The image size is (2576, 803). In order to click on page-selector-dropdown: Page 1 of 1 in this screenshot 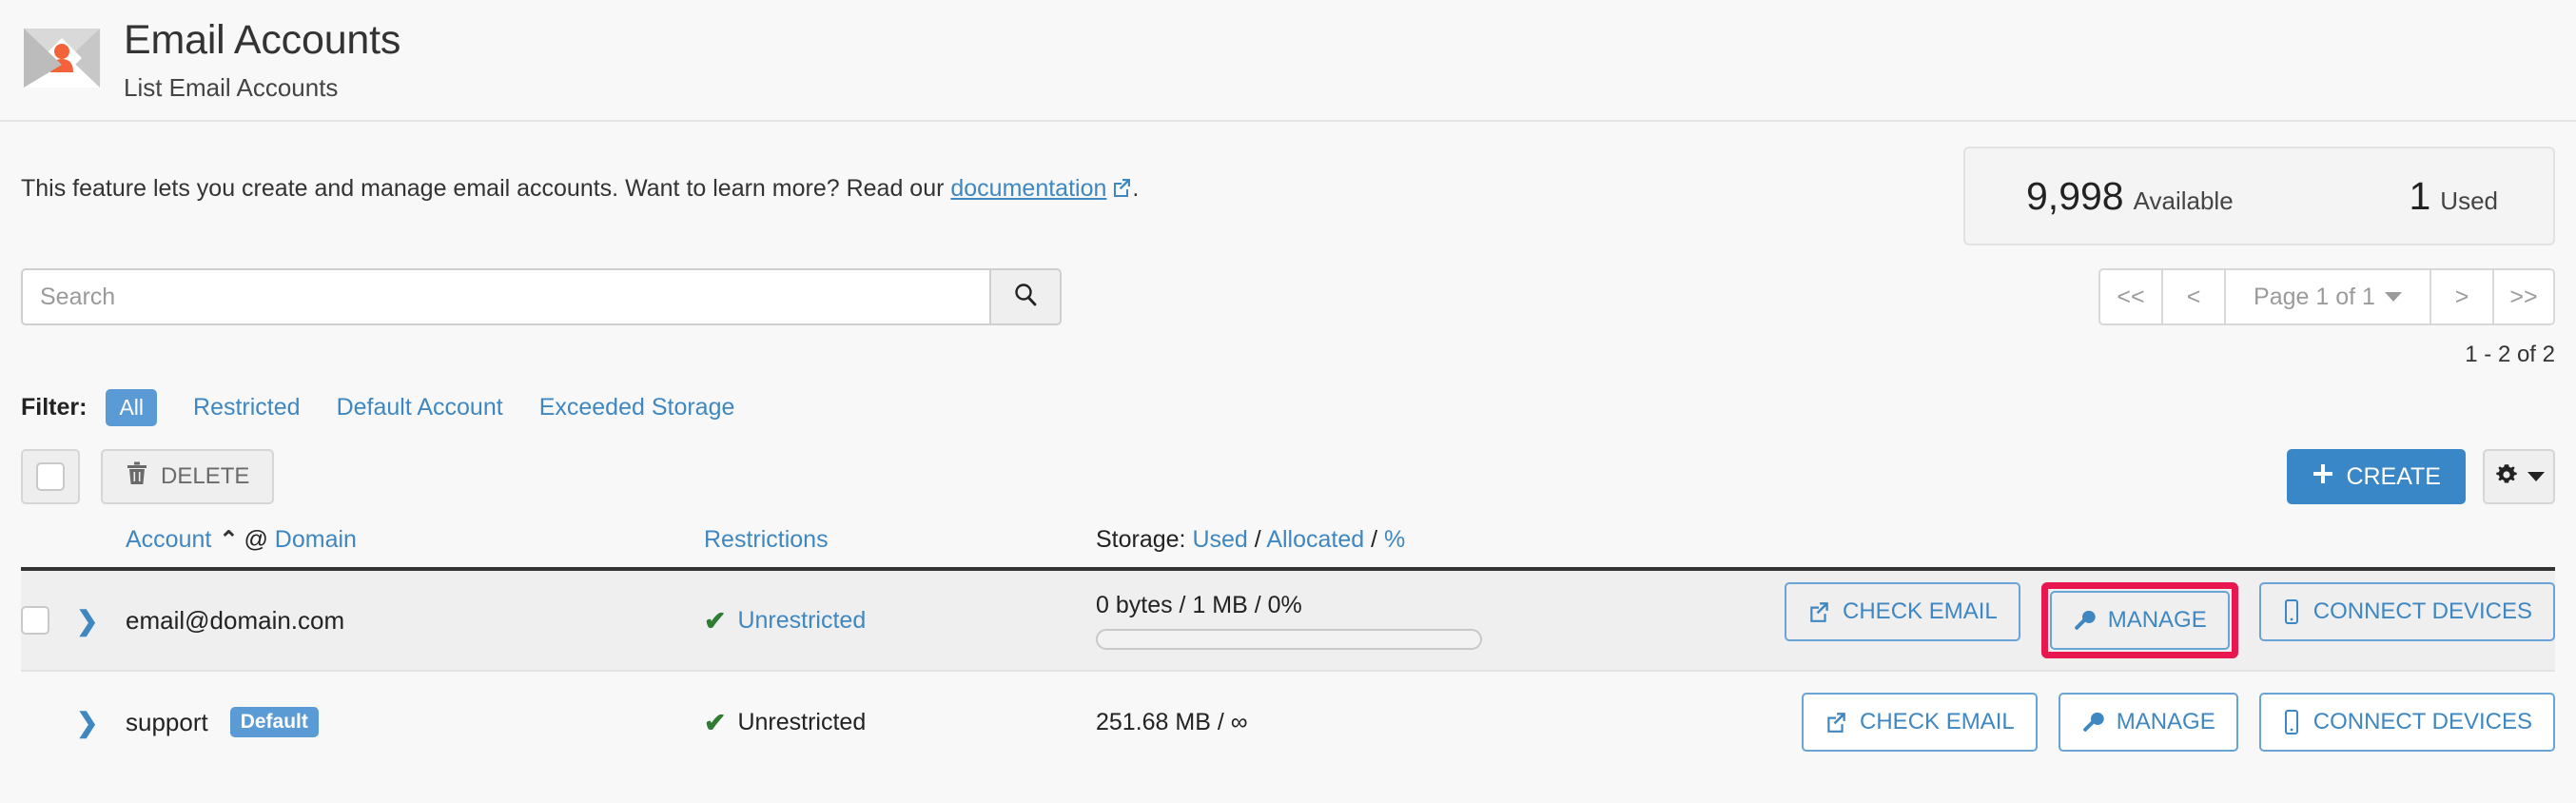, I will do `click(2327, 296)`.